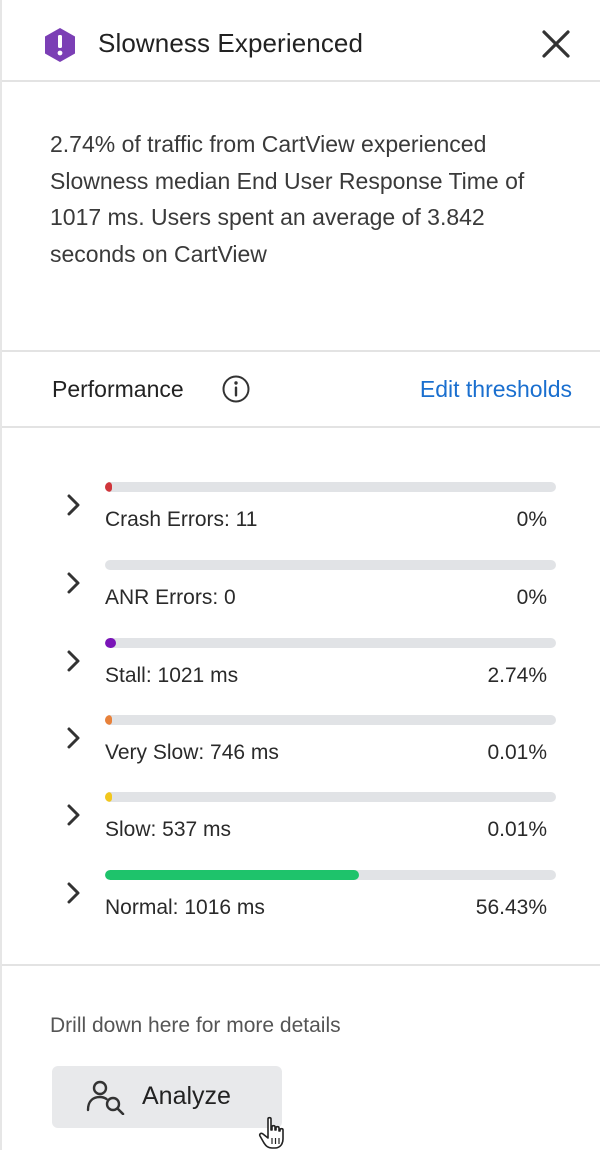 This screenshot has height=1150, width=600. What do you see at coordinates (301, 595) in the screenshot?
I see `metric-row: ANR Errors: 0 0%` at bounding box center [301, 595].